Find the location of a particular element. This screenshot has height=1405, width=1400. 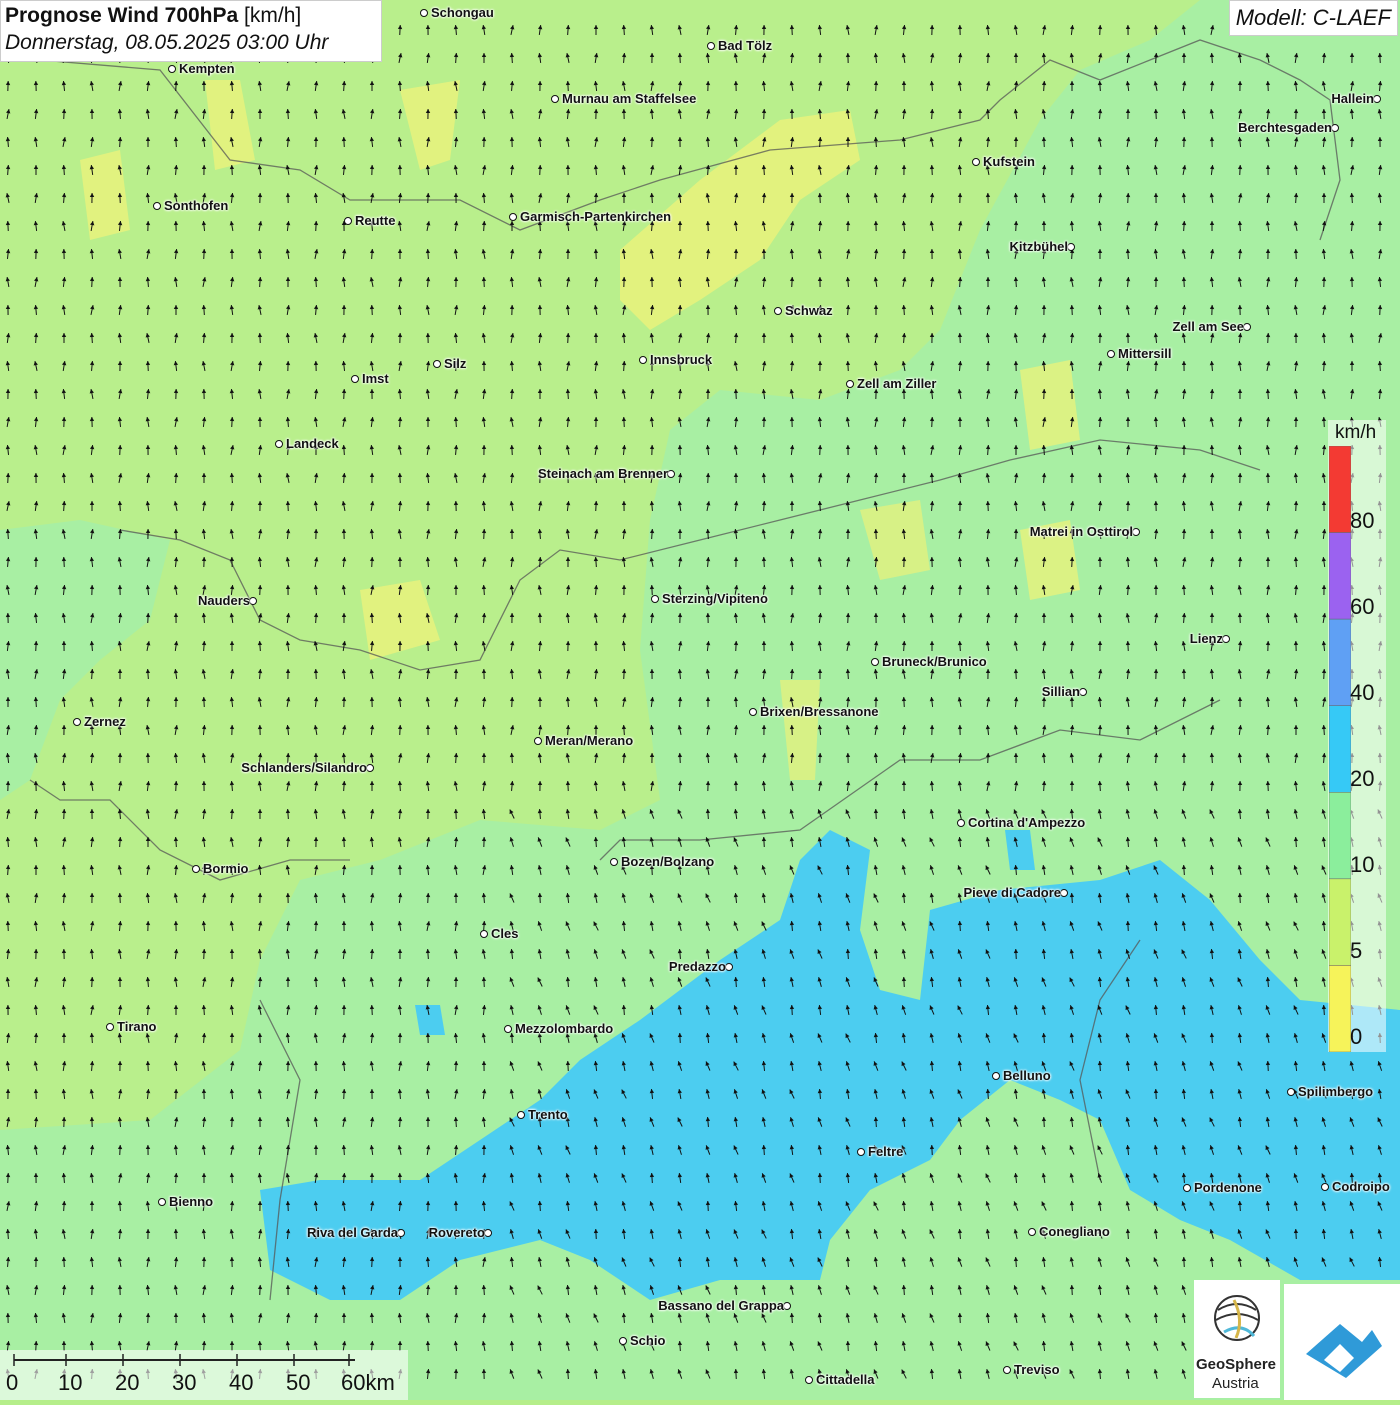

city-label: Innsbruck is located at coordinates (681, 359).